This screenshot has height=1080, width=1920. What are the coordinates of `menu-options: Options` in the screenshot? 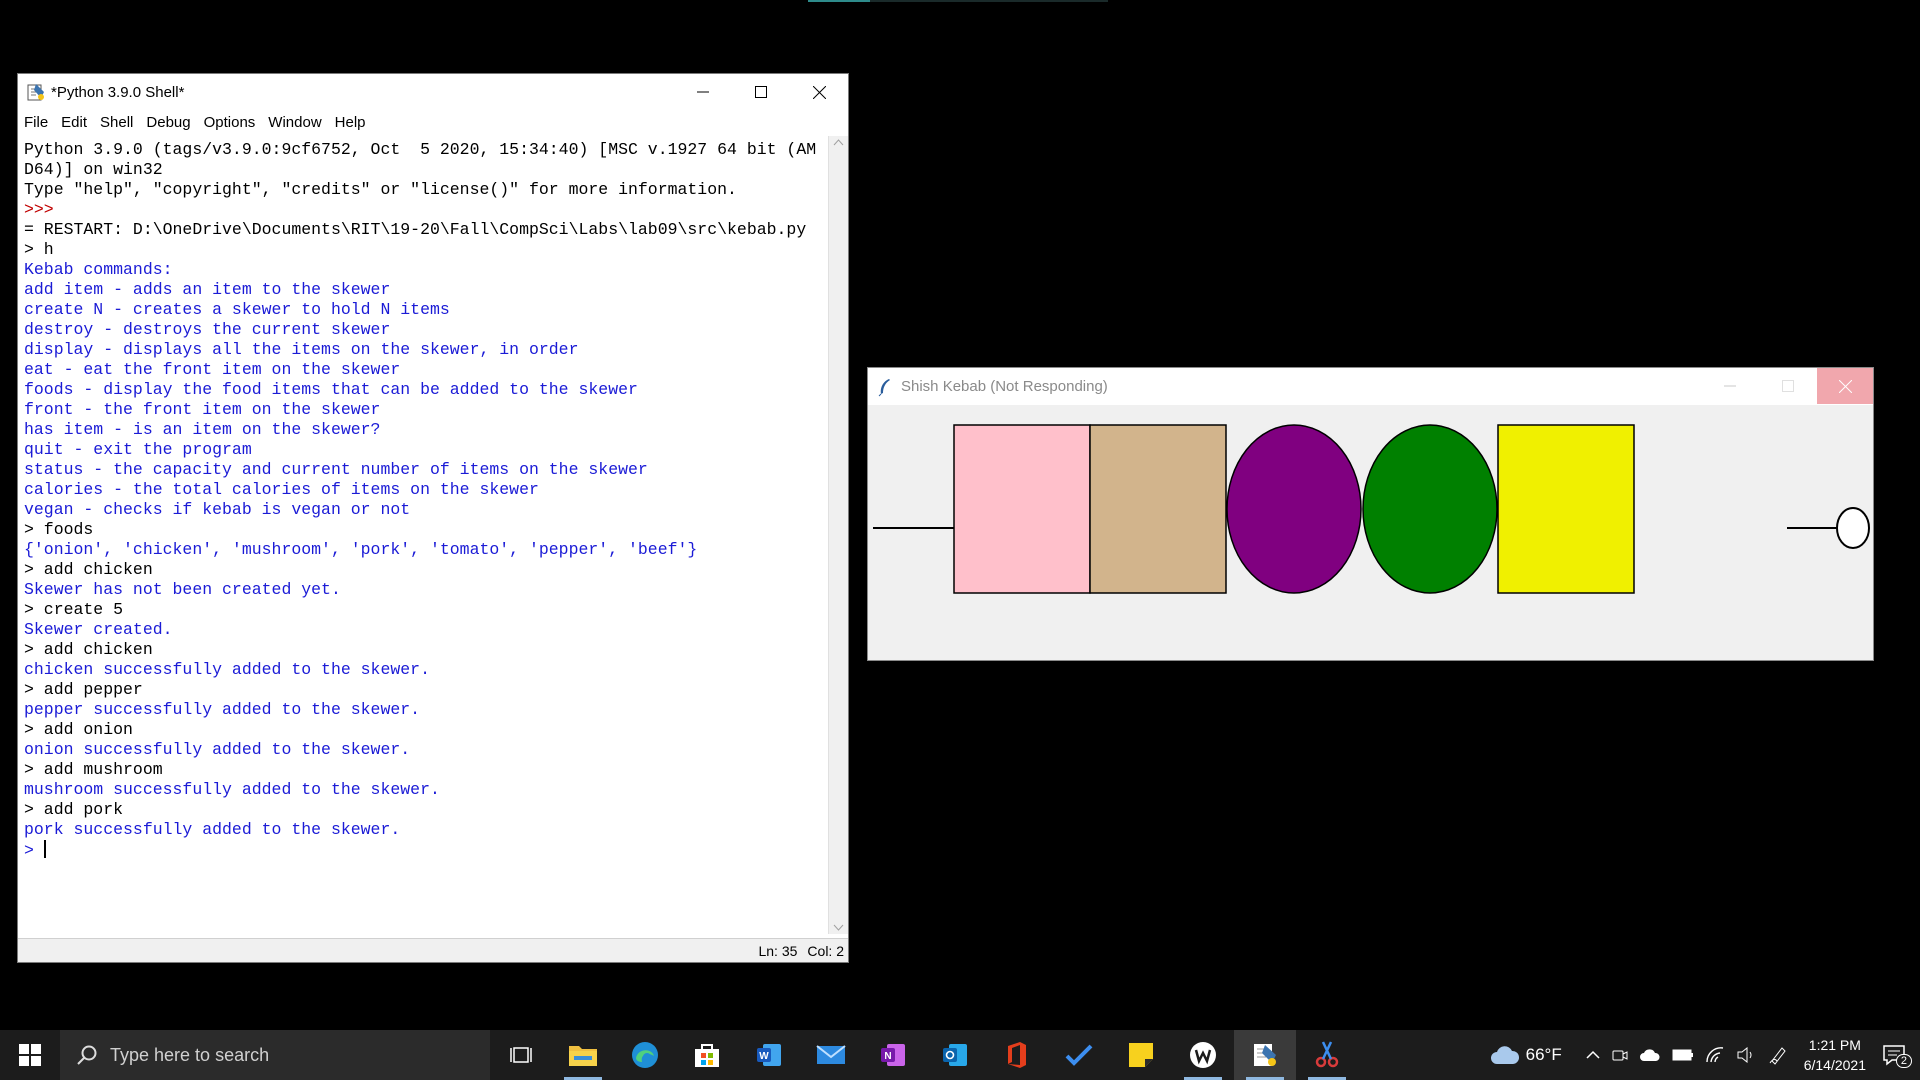 It's located at (230, 122).